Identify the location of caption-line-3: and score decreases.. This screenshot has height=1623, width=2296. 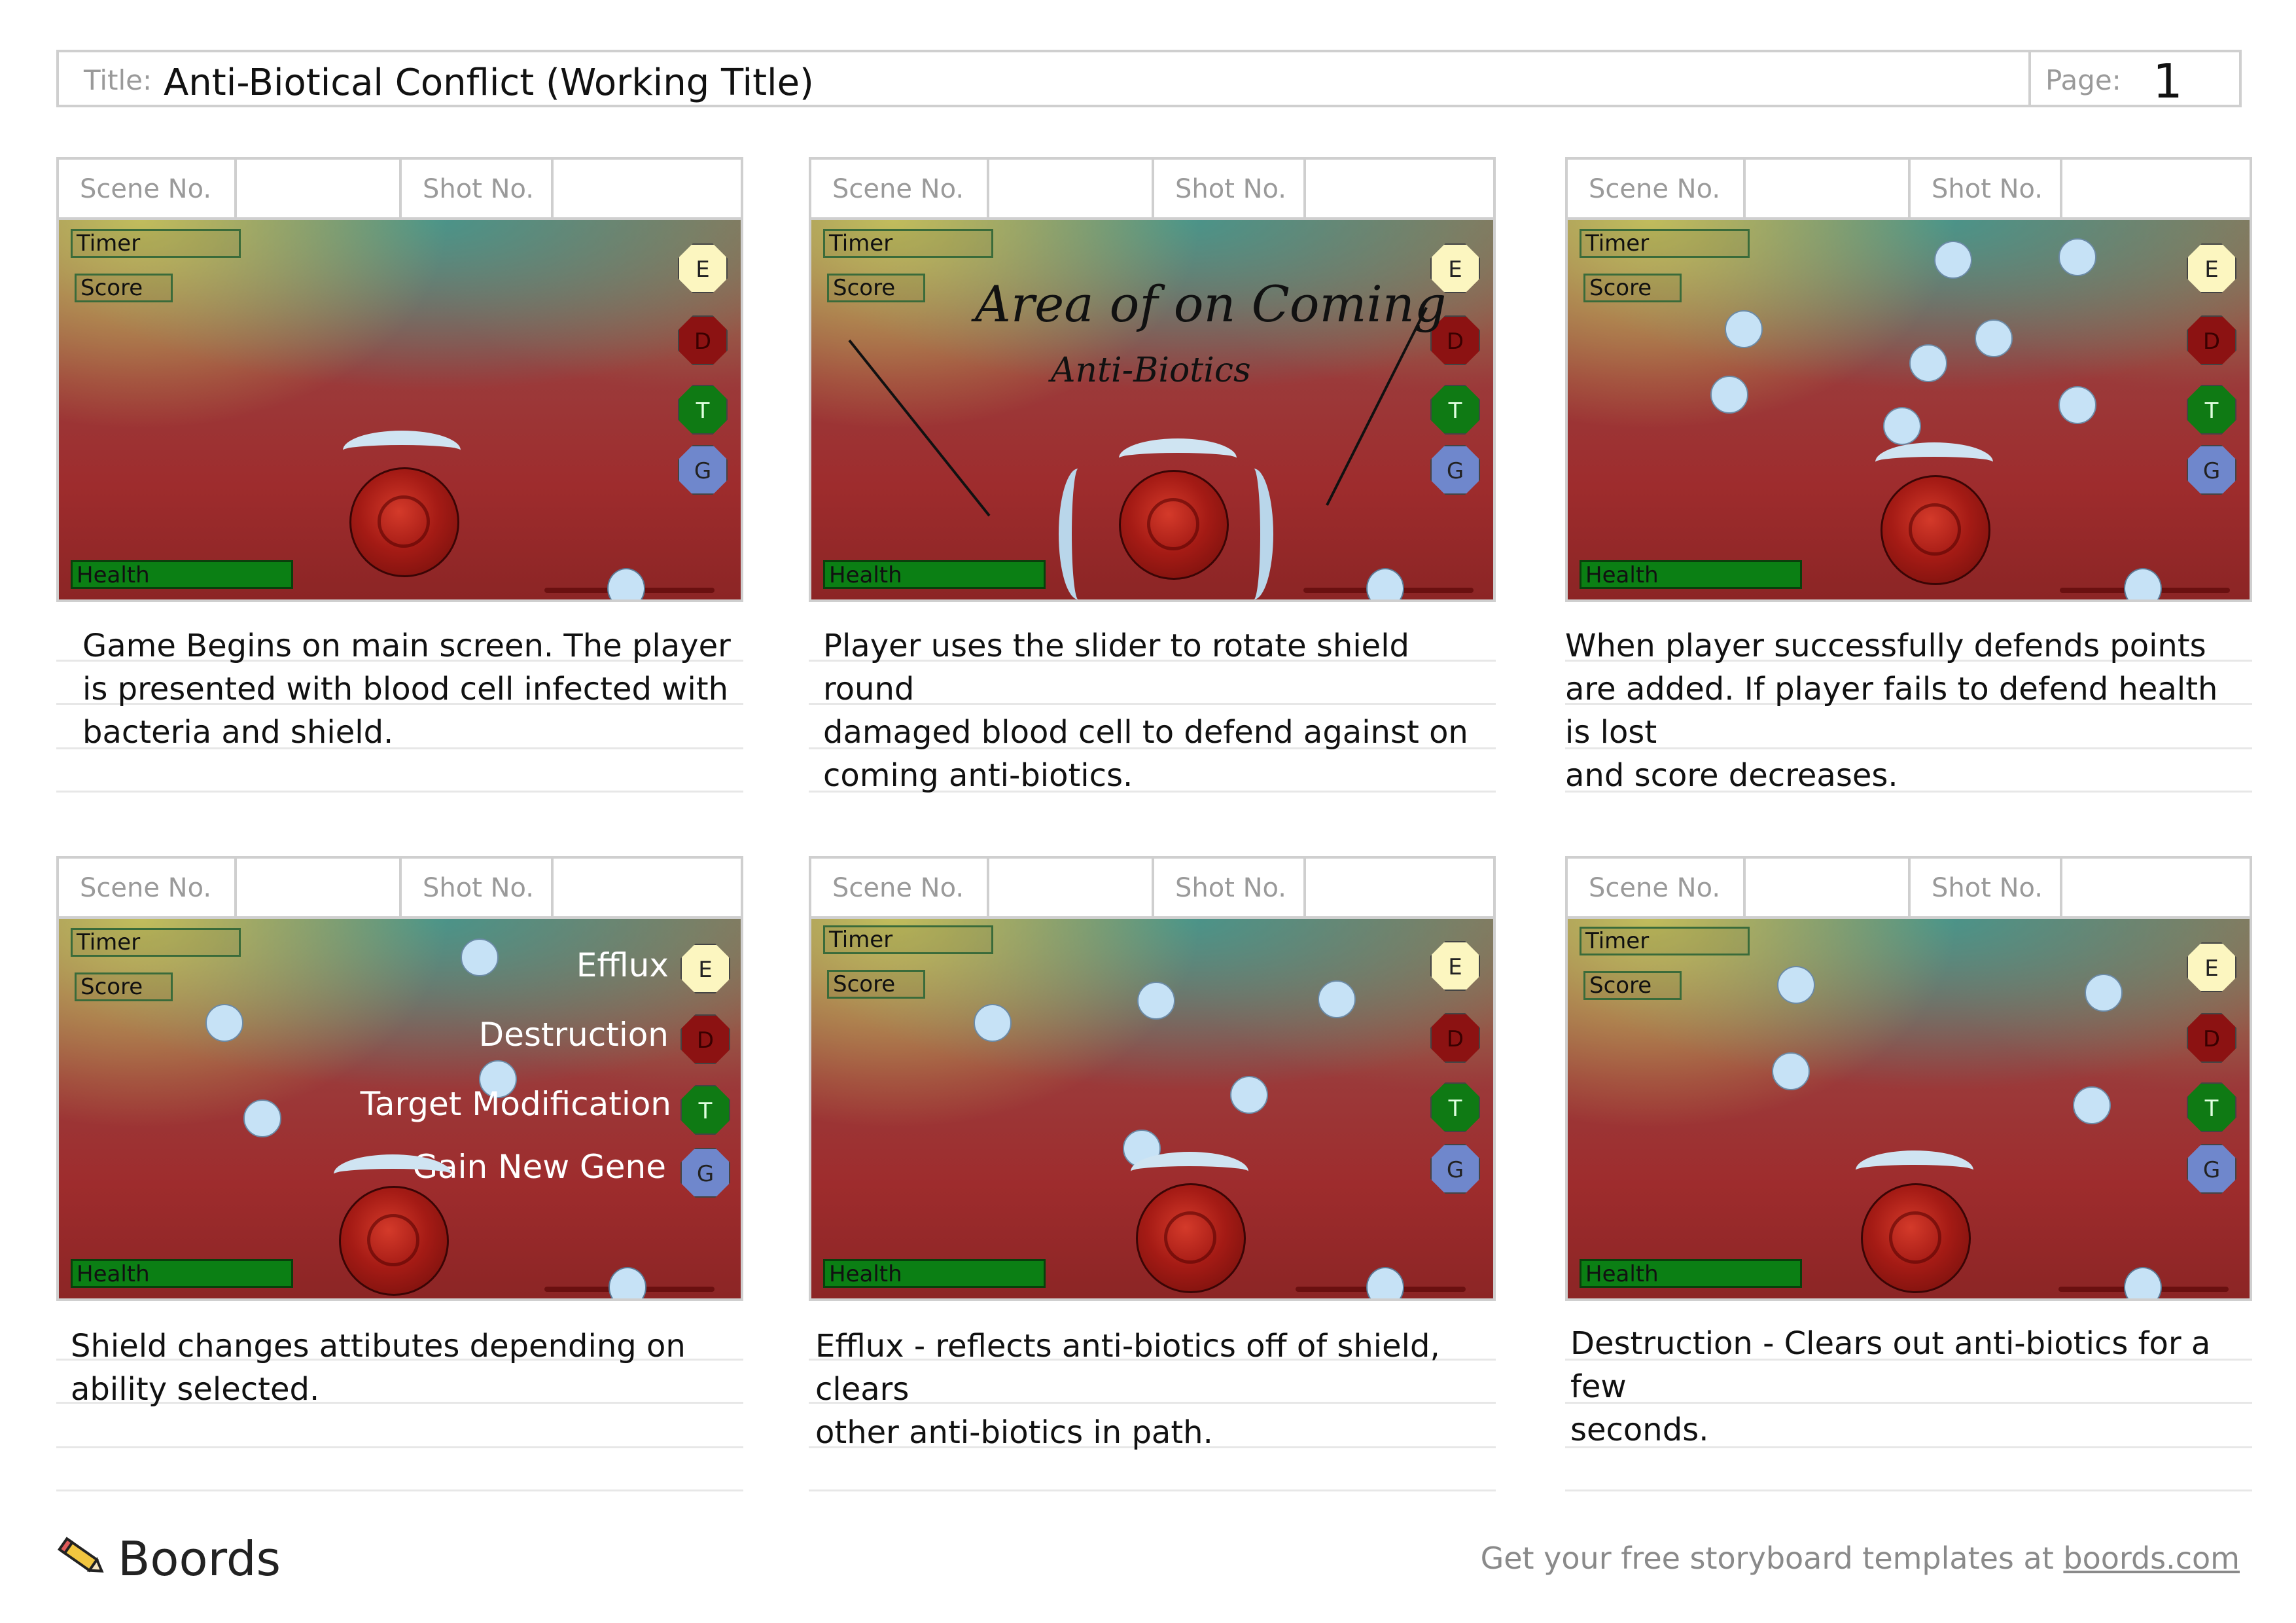
(1732, 776).